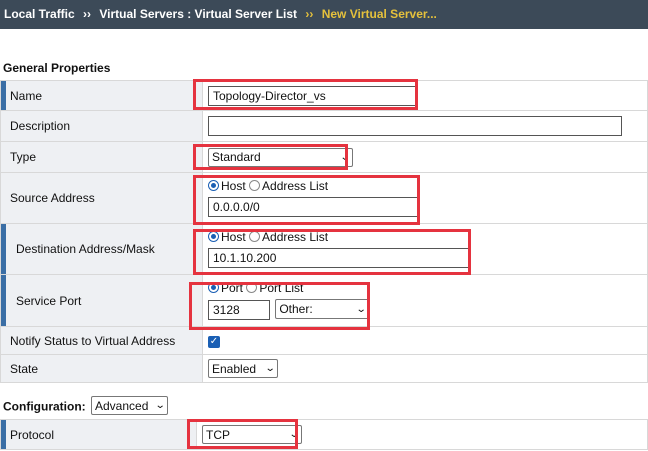 Image resolution: width=648 pixels, height=451 pixels. I want to click on source-address-label: Source Address, so click(101, 198).